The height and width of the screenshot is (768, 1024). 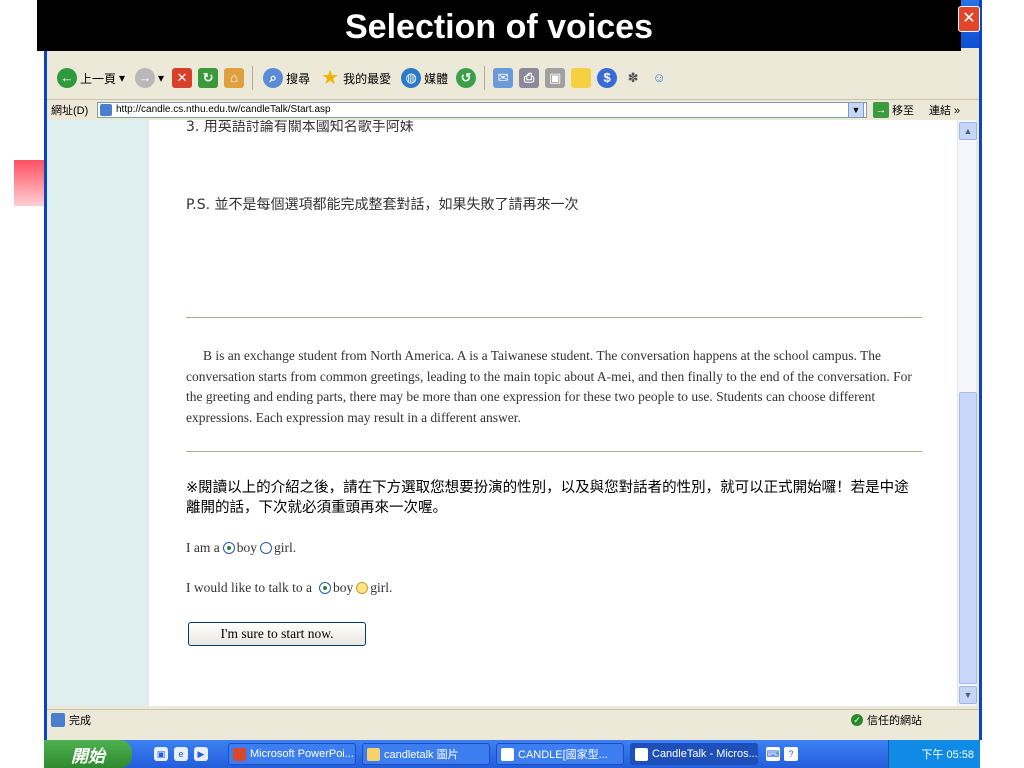 What do you see at coordinates (203, 547) in the screenshot?
I see `role-prefix: I am a` at bounding box center [203, 547].